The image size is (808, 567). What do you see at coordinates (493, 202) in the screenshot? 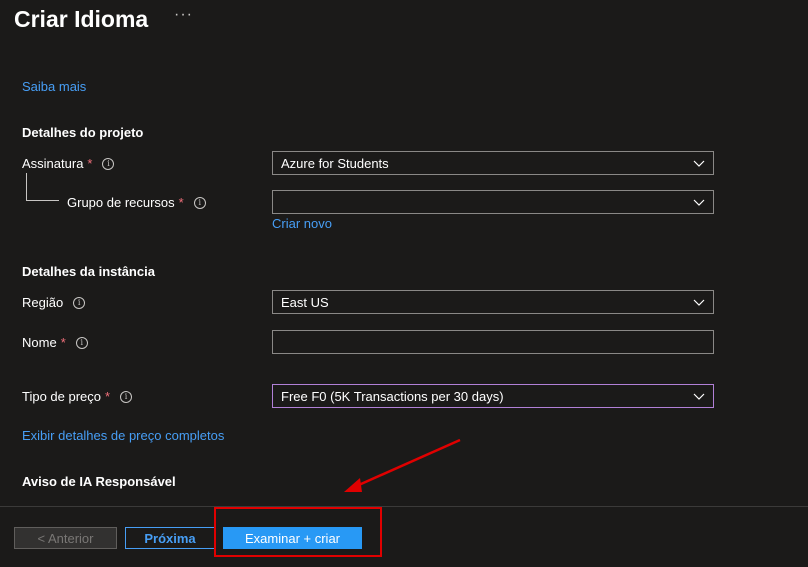
I see `resource-group-select` at bounding box center [493, 202].